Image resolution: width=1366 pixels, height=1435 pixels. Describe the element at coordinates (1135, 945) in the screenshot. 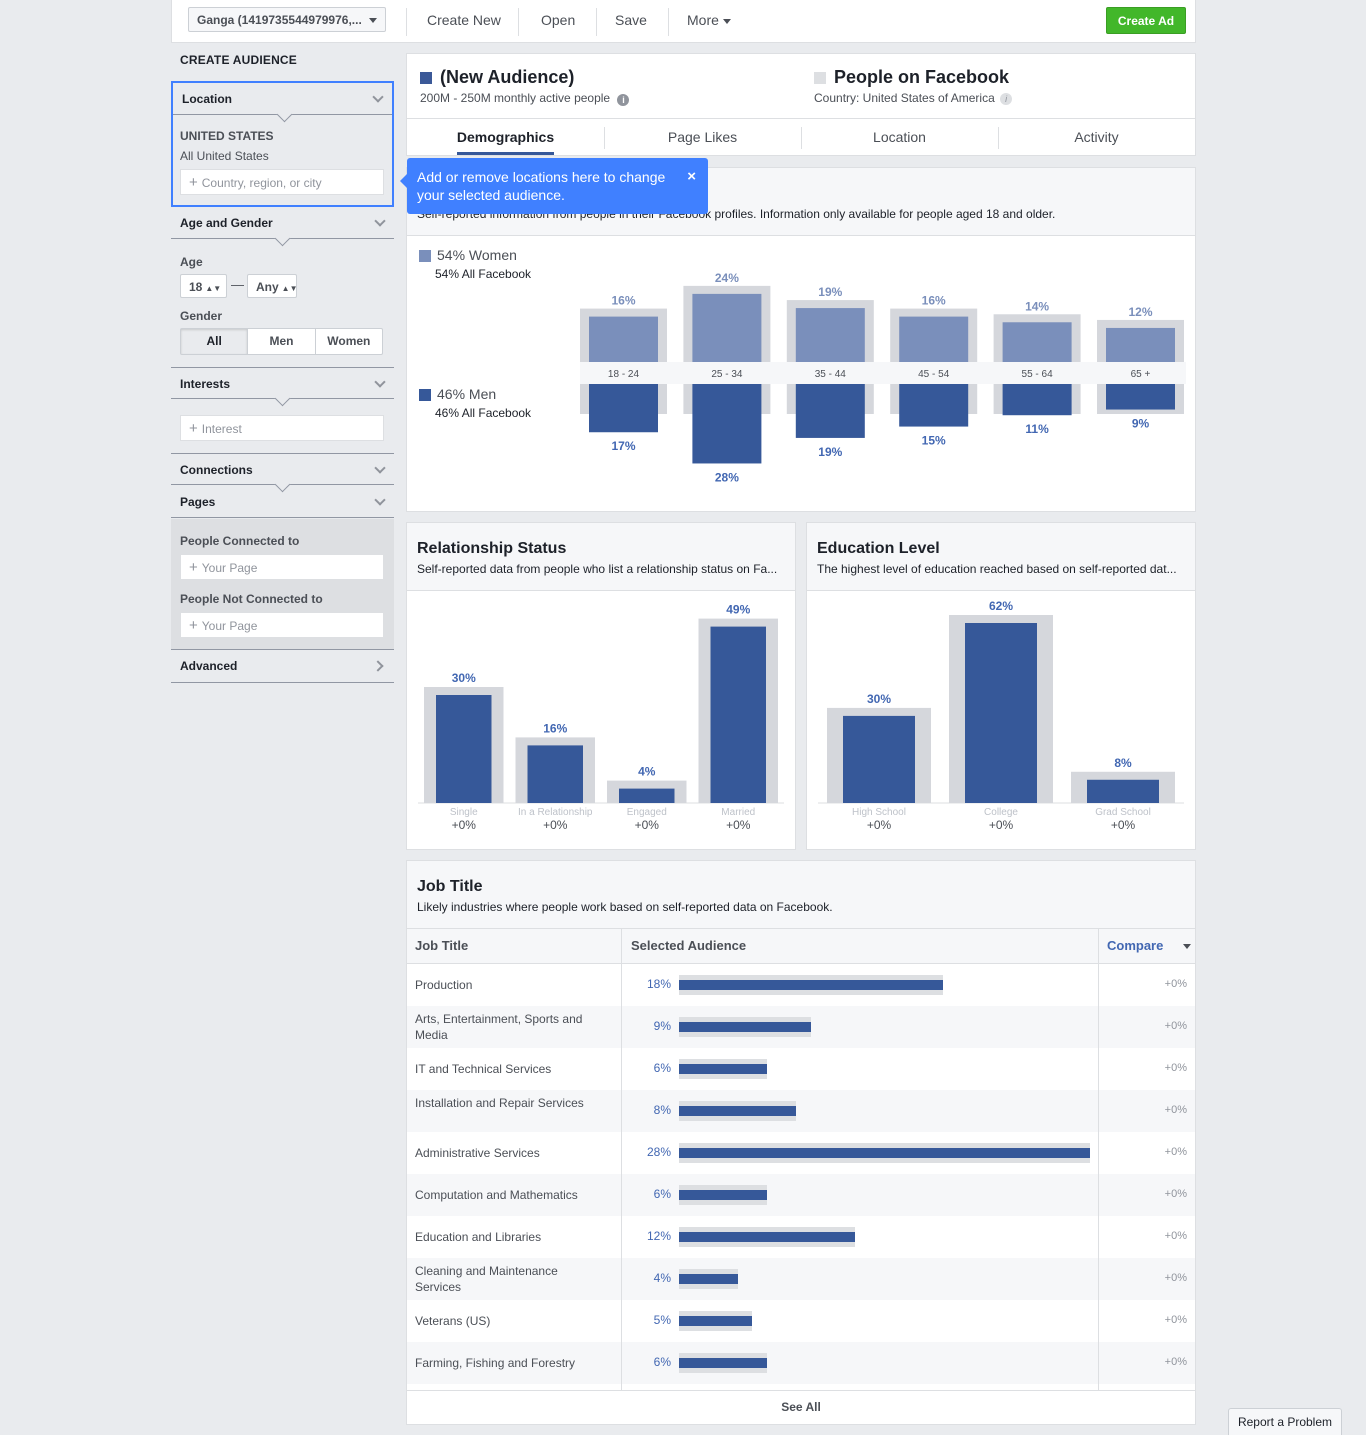

I see `compare-label: Compare` at that location.